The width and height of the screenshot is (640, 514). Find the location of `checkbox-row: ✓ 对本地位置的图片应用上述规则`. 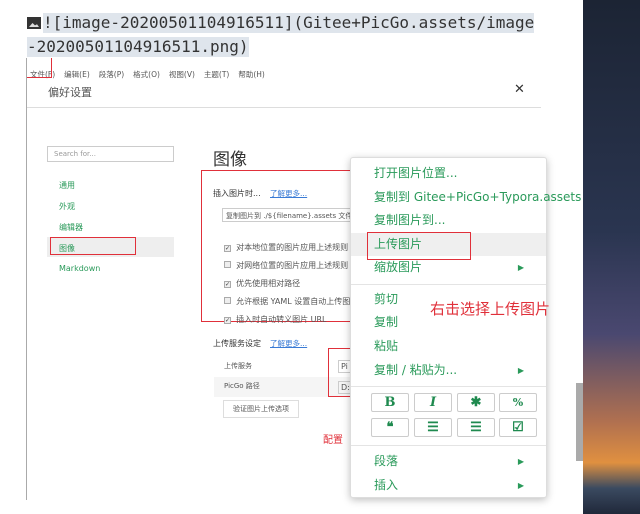

checkbox-row: ✓ 对本地位置的图片应用上述规则 is located at coordinates (292, 244).